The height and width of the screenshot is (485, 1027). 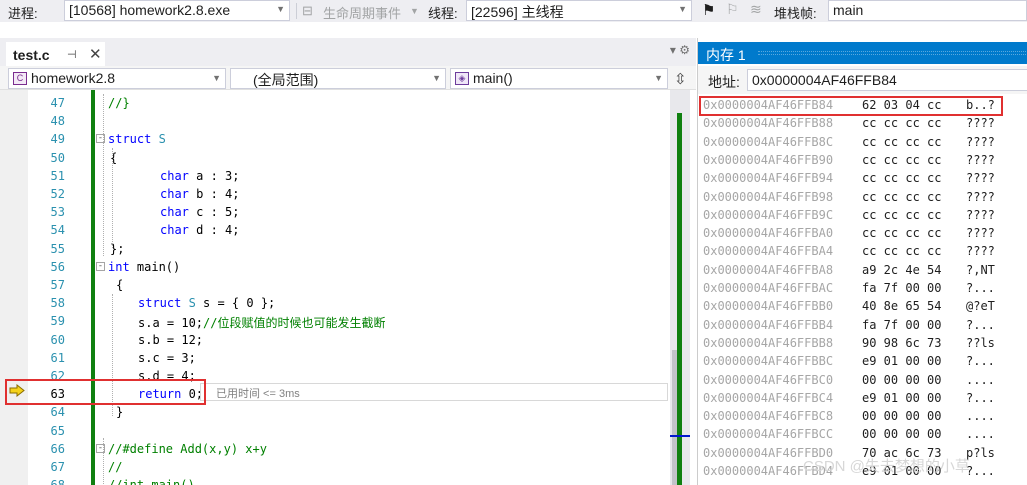 What do you see at coordinates (768, 141) in the screenshot?
I see `memory-addr: 0x0000004AF46FFB8C` at bounding box center [768, 141].